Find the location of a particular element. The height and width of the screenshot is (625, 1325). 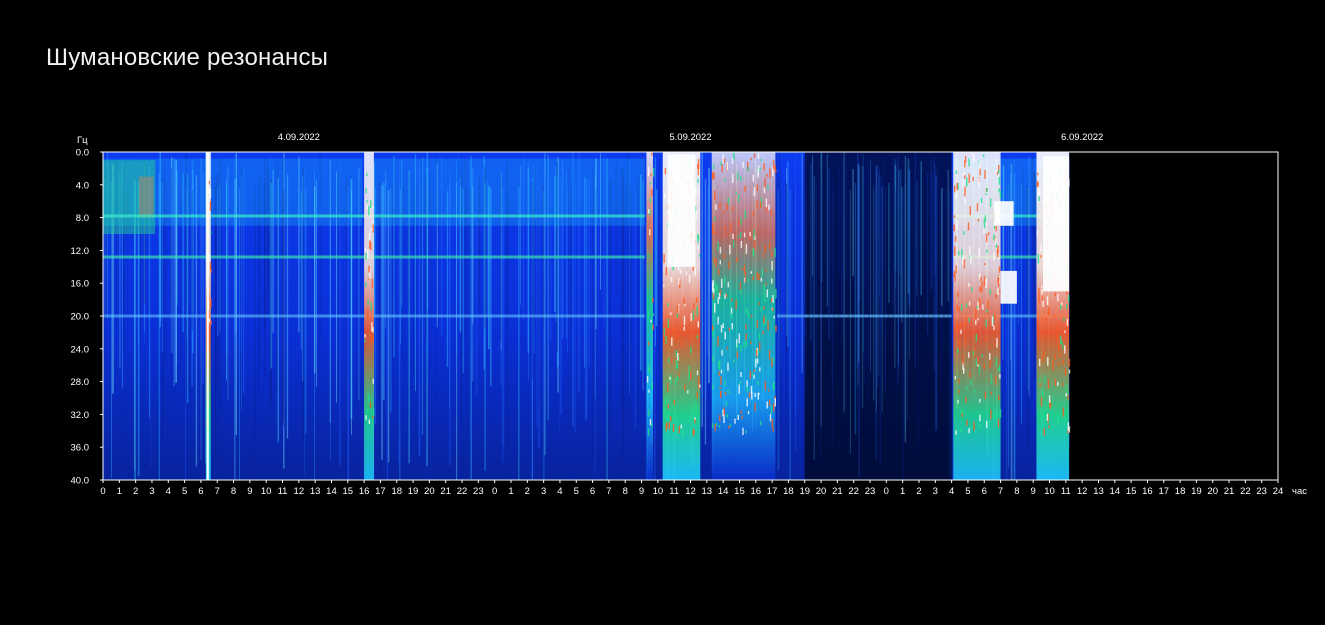

y-tick-label: 8.0 is located at coordinates (82, 218).